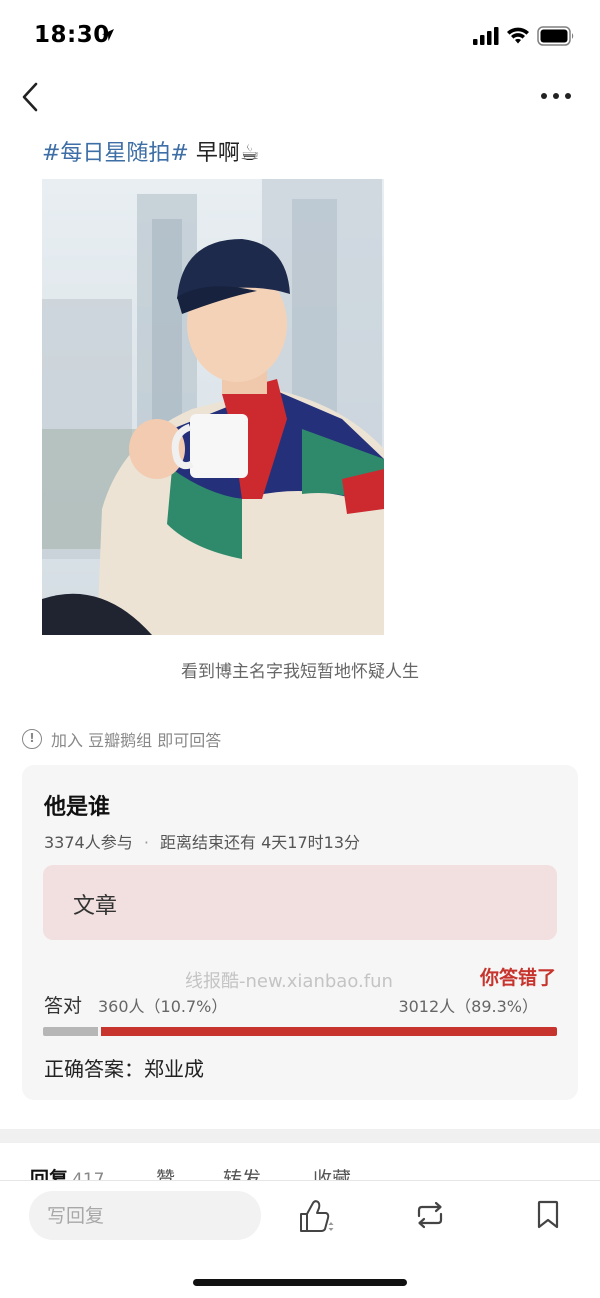 The image size is (600, 1298). What do you see at coordinates (555, 36) in the screenshot?
I see `battery-icon` at bounding box center [555, 36].